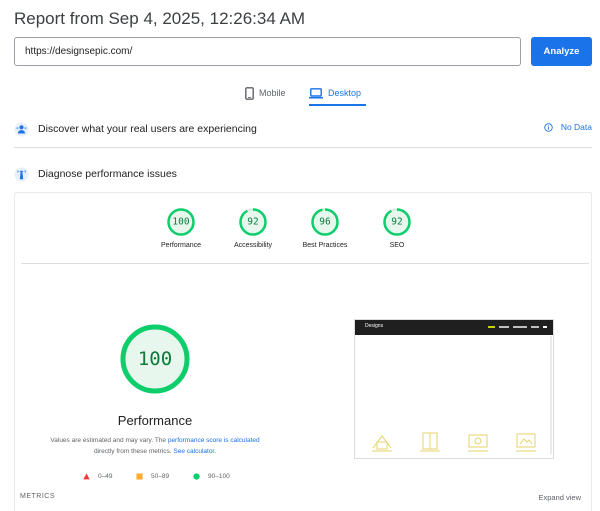 The height and width of the screenshot is (511, 600). What do you see at coordinates (454, 327) in the screenshot?
I see `screenshot-header: Designs` at bounding box center [454, 327].